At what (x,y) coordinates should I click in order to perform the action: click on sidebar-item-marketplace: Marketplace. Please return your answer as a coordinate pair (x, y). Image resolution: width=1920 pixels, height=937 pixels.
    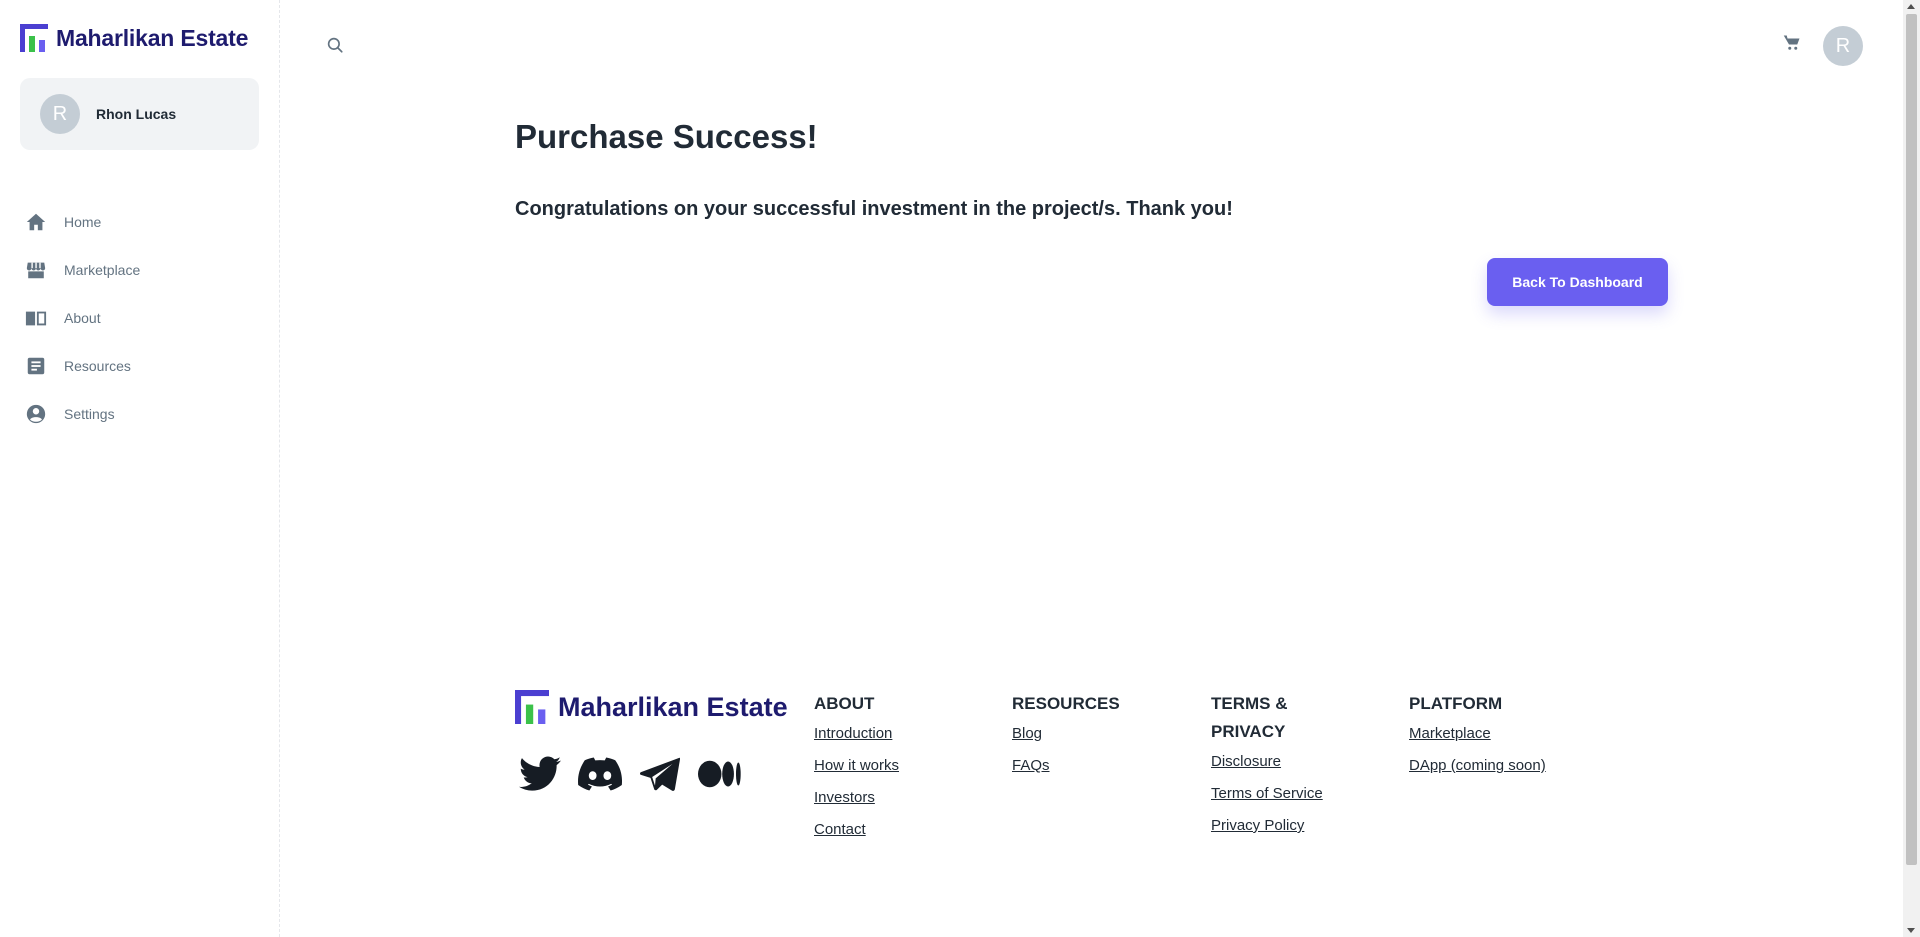
    Looking at the image, I should click on (140, 270).